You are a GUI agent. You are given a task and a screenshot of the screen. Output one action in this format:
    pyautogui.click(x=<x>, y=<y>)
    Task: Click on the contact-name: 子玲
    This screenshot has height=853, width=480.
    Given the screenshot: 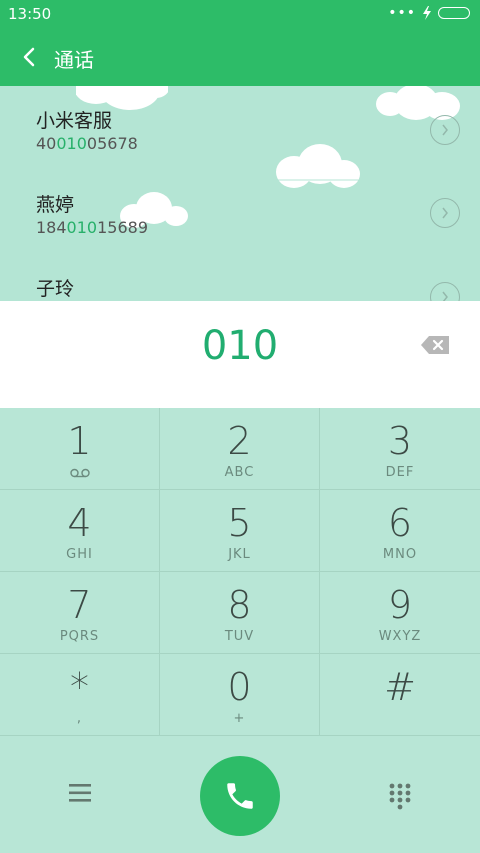 What is the action you would take?
    pyautogui.click(x=55, y=289)
    